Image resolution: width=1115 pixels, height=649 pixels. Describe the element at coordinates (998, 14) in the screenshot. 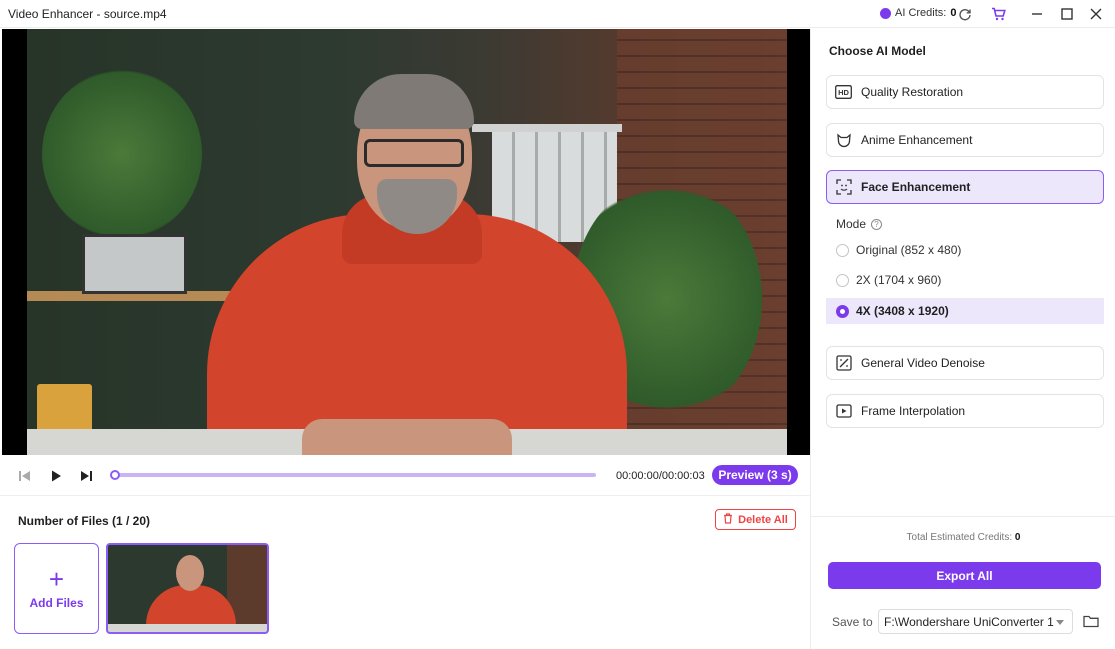

I see `cart-icon` at that location.